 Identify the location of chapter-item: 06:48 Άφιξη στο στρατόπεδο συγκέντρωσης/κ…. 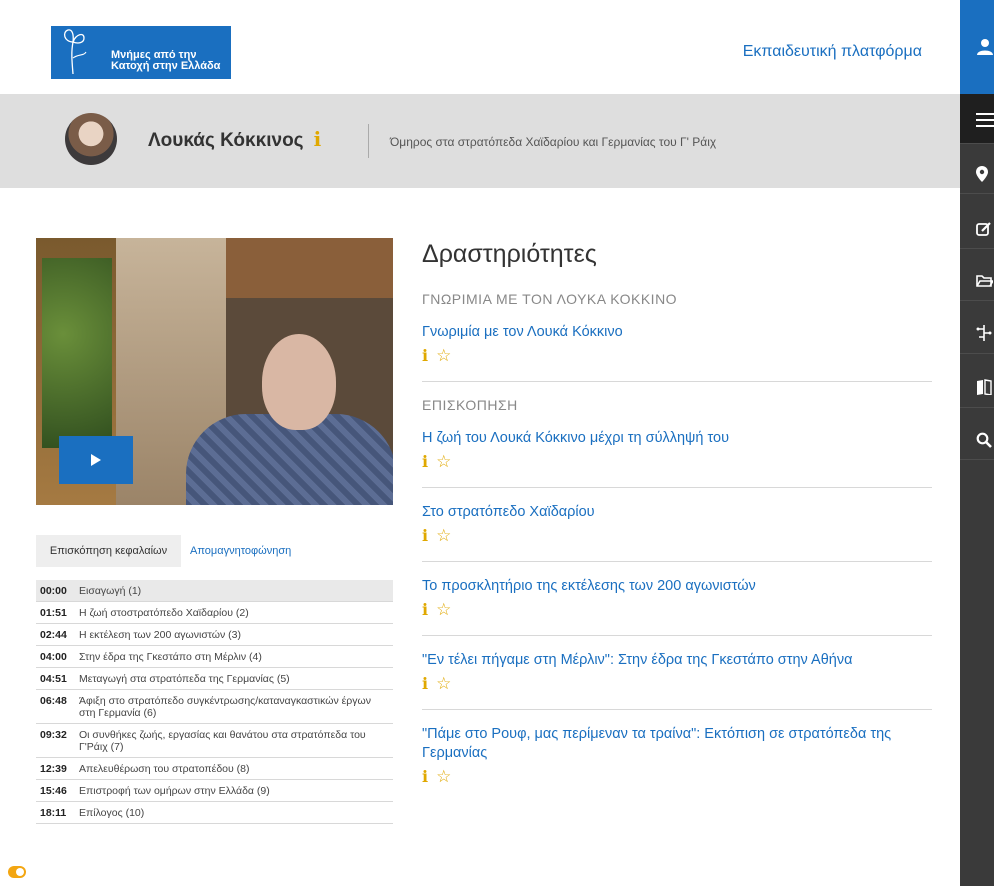
(214, 707).